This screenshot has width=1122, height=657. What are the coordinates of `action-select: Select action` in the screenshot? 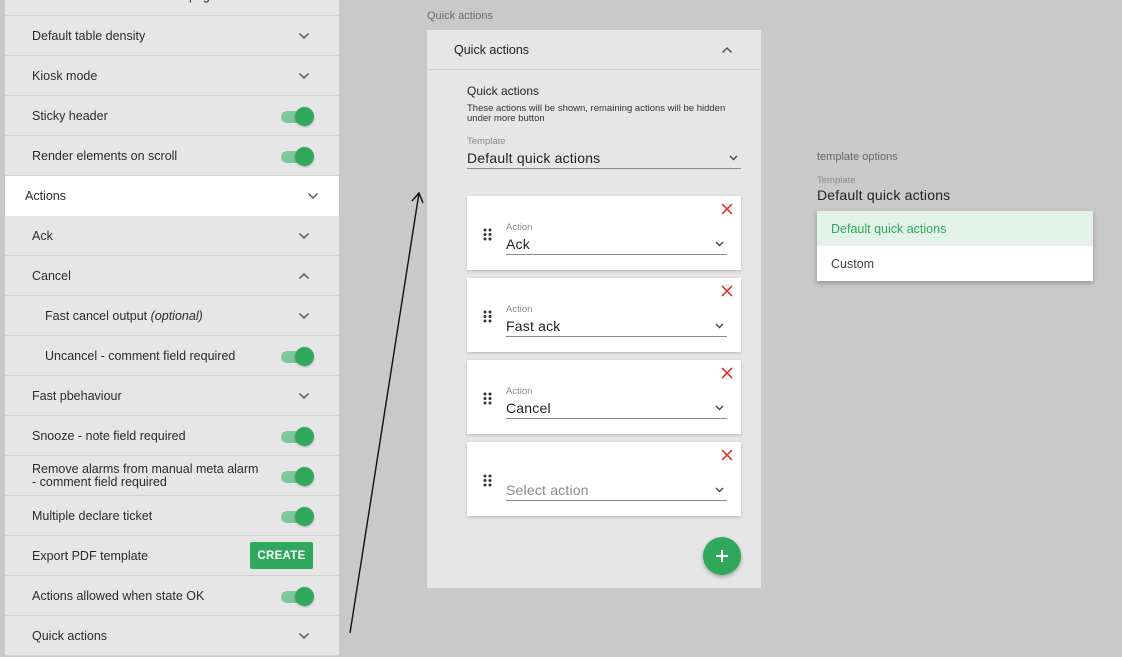 It's located at (616, 484).